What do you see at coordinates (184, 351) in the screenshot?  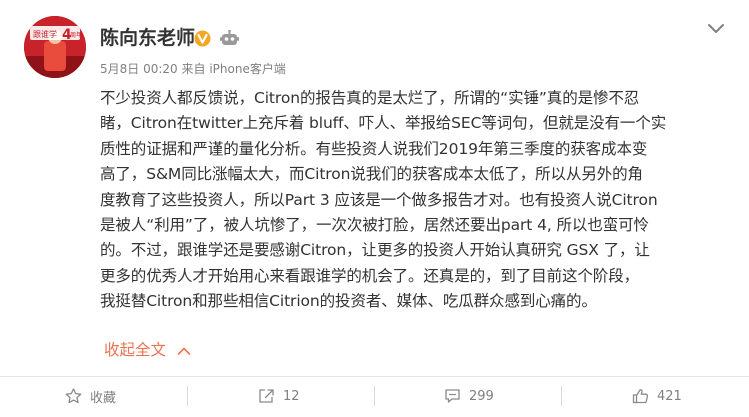 I see `chevron-up-icon` at bounding box center [184, 351].